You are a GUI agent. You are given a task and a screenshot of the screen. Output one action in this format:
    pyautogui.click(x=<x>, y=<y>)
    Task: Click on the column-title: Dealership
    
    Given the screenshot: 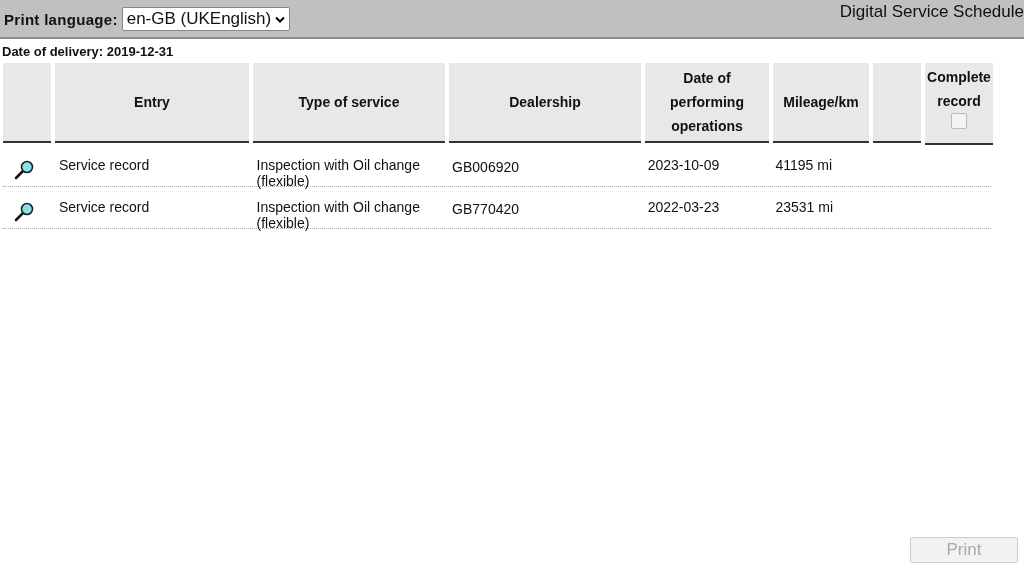 What is the action you would take?
    pyautogui.click(x=545, y=102)
    